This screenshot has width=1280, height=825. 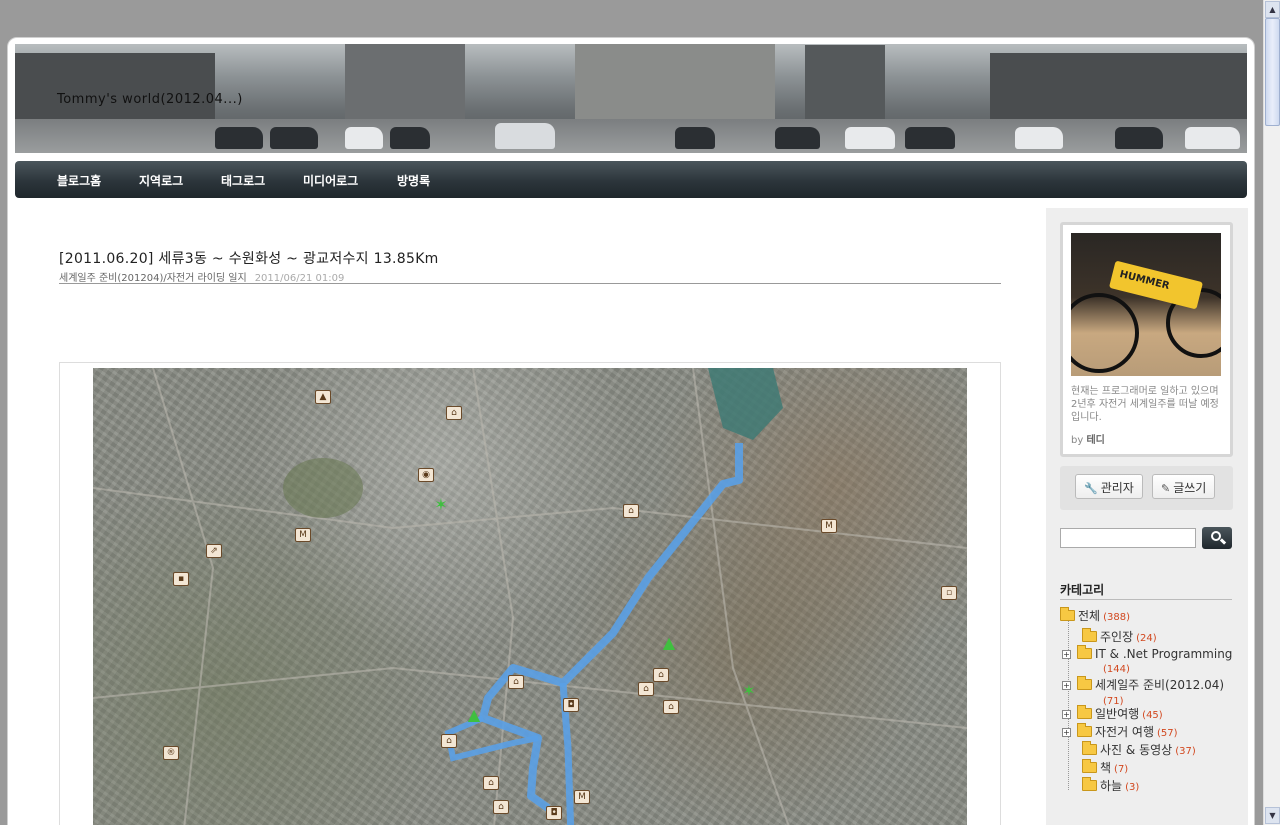 I want to click on admin-button-row: 🔧 관리자 ✎ 글쓰기, so click(x=1146, y=488).